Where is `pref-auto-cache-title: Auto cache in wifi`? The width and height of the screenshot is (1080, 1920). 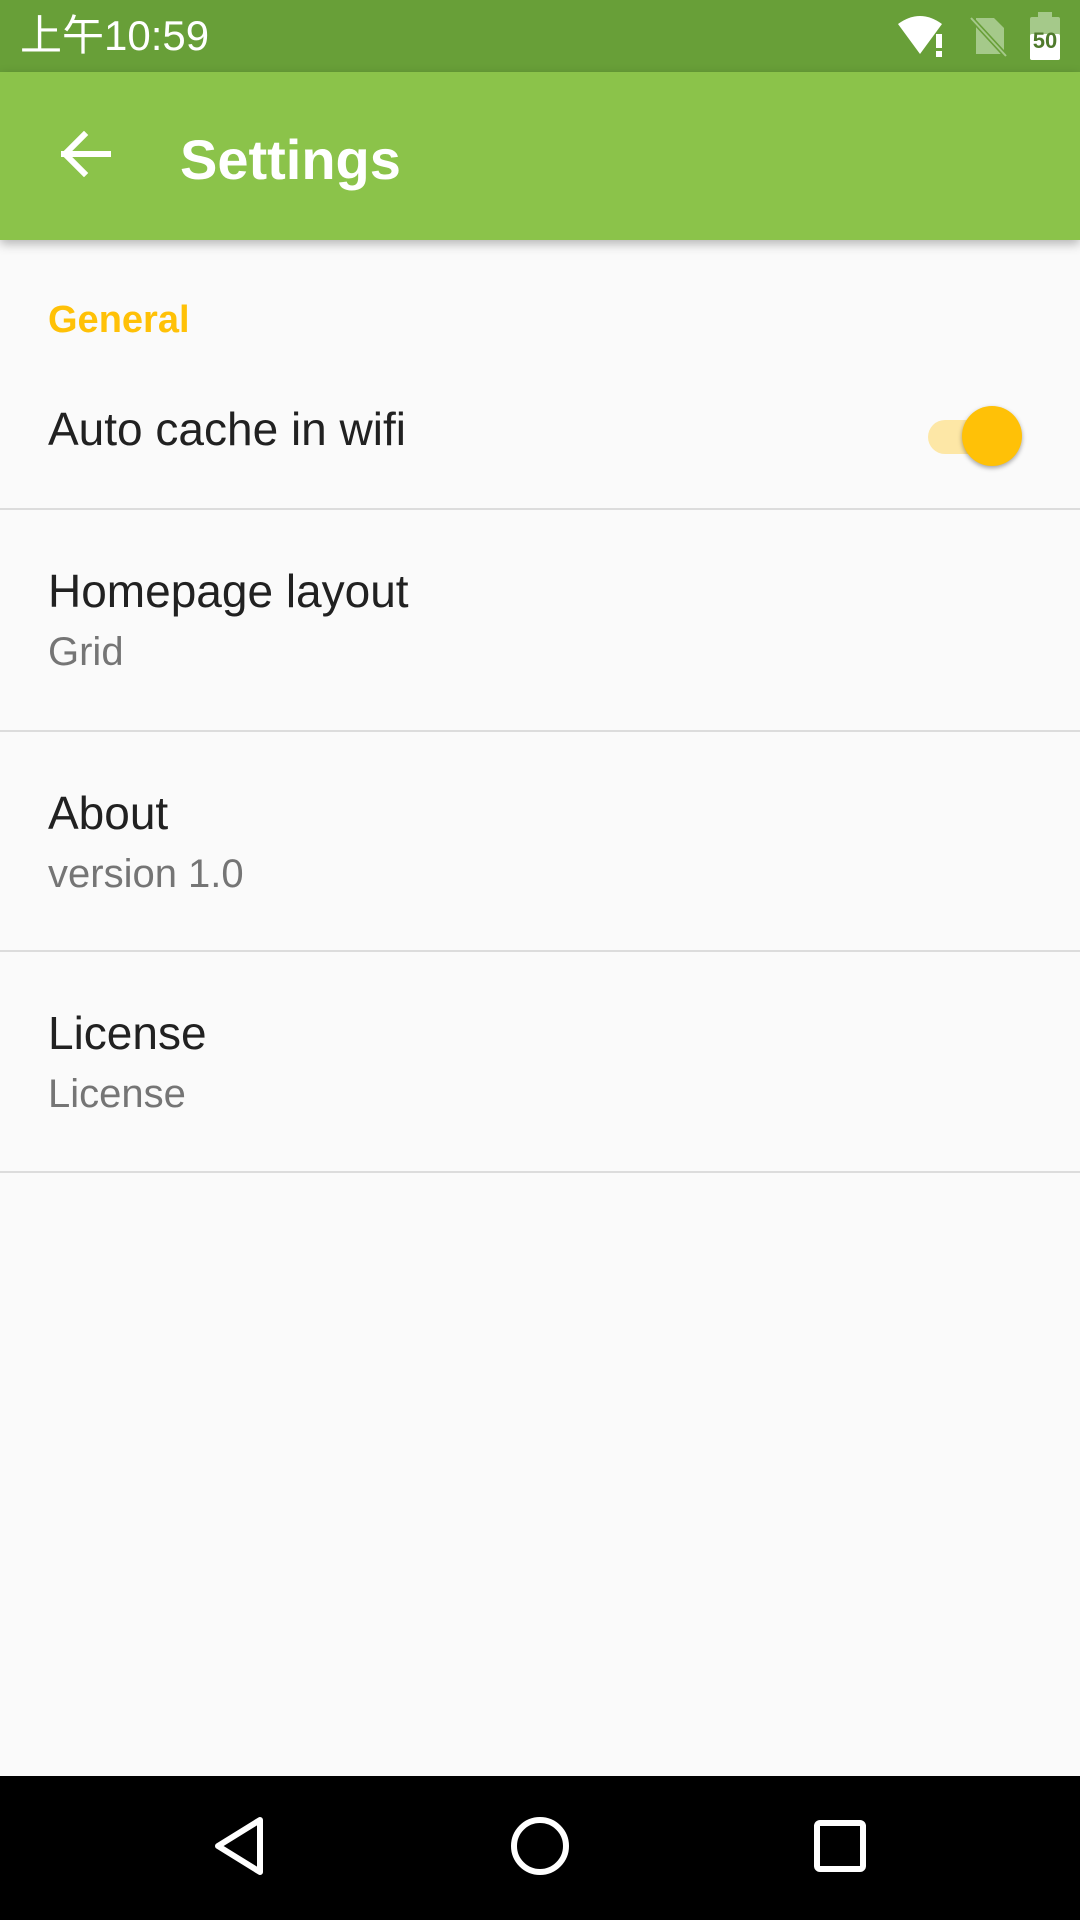 pref-auto-cache-title: Auto cache in wifi is located at coordinates (227, 429).